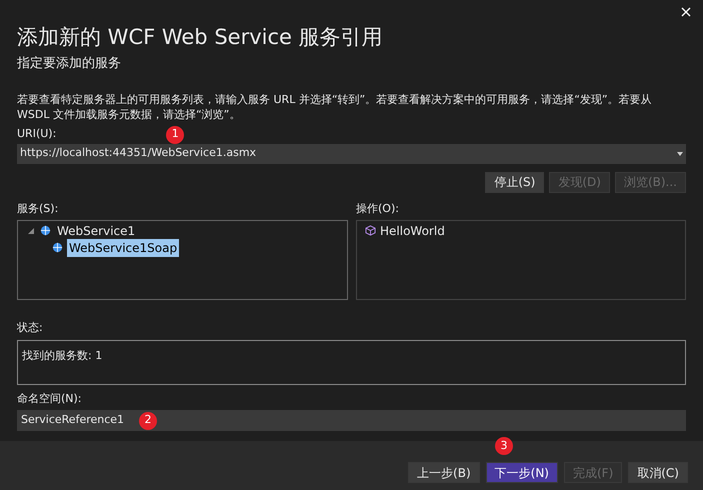  Describe the element at coordinates (31, 231) in the screenshot. I see `expand-triangle-icon` at that location.